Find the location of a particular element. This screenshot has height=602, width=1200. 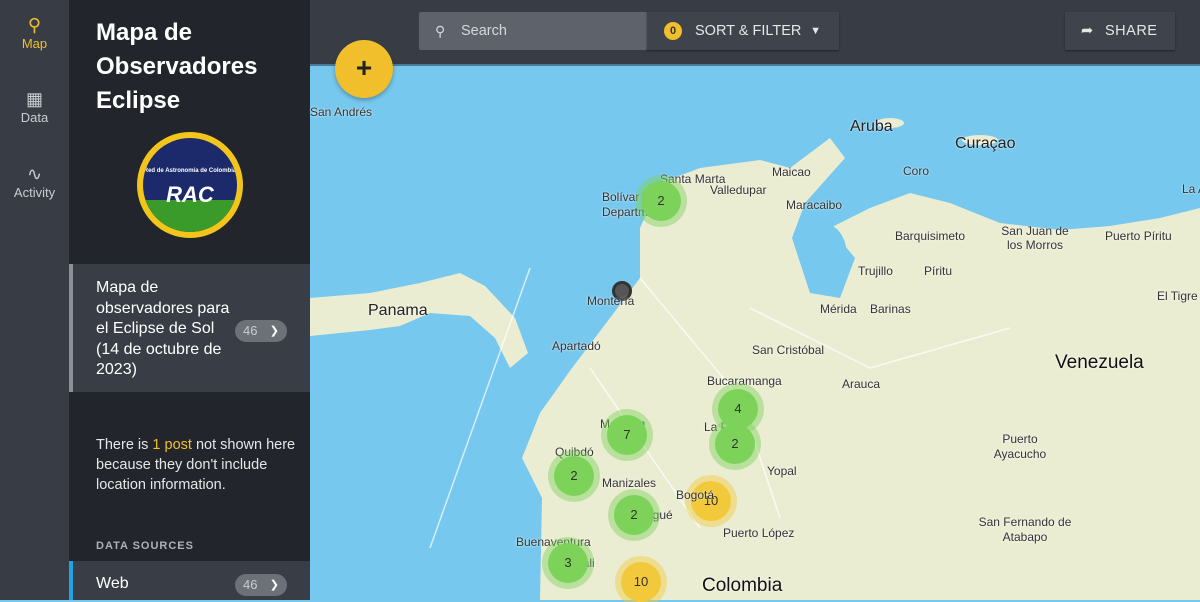

data-source-count-toggle: 46 ❯ is located at coordinates (261, 585).